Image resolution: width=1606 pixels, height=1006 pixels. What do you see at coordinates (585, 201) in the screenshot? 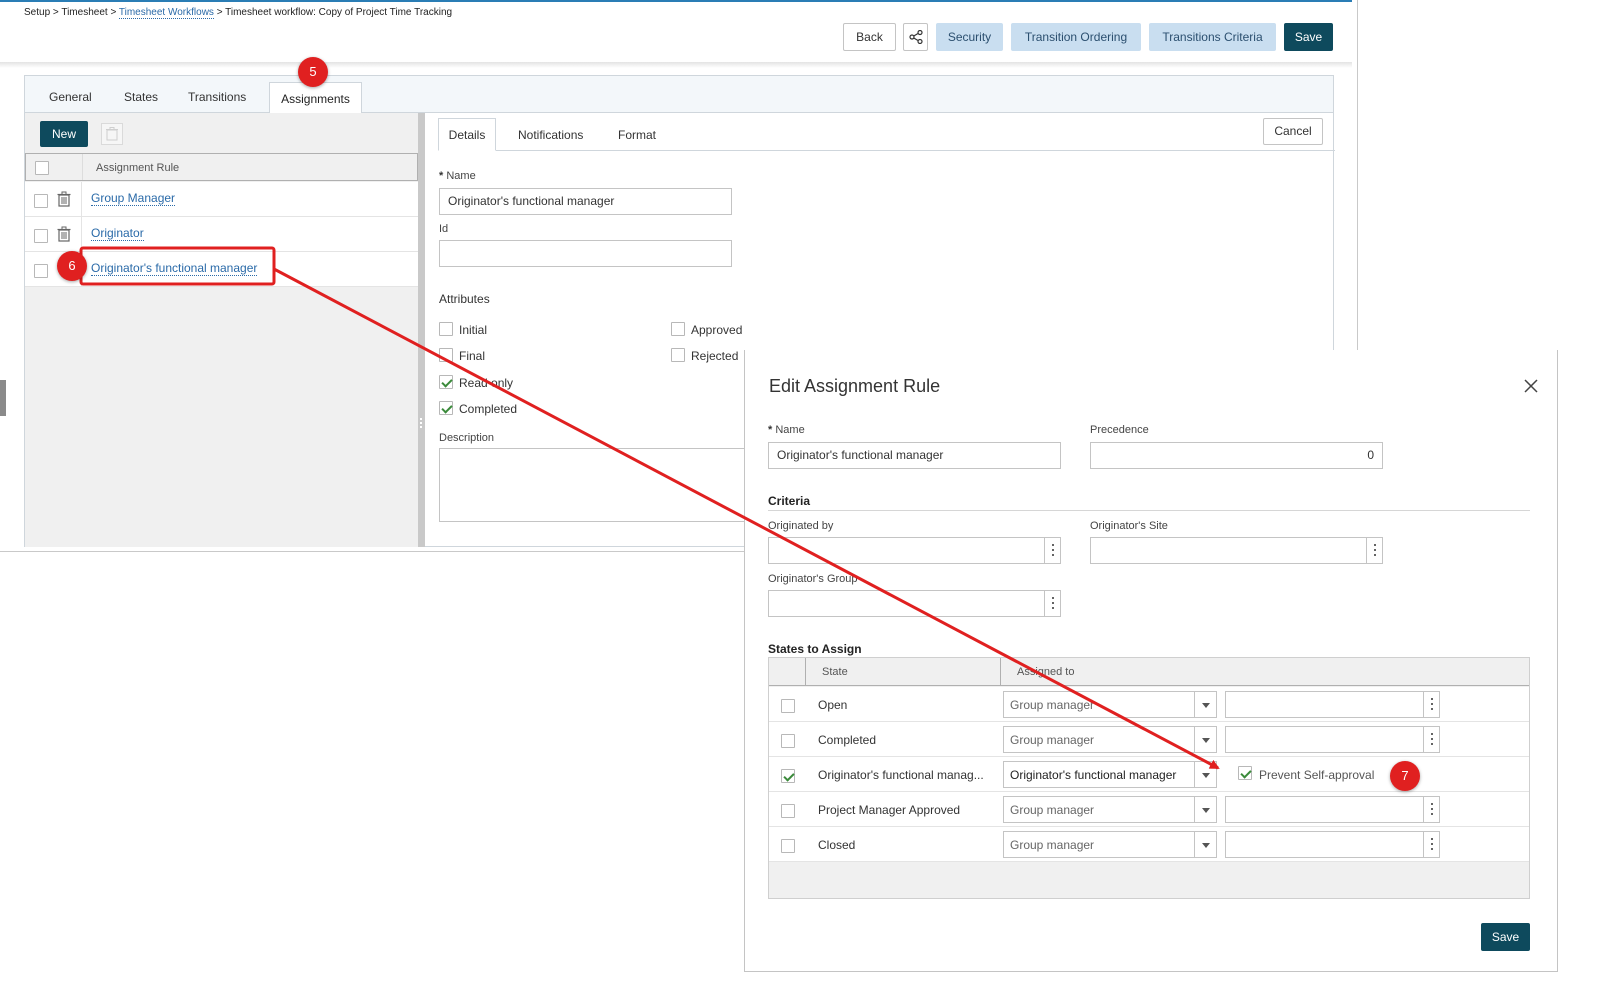
I see `name-input: Originator's functional manager` at bounding box center [585, 201].